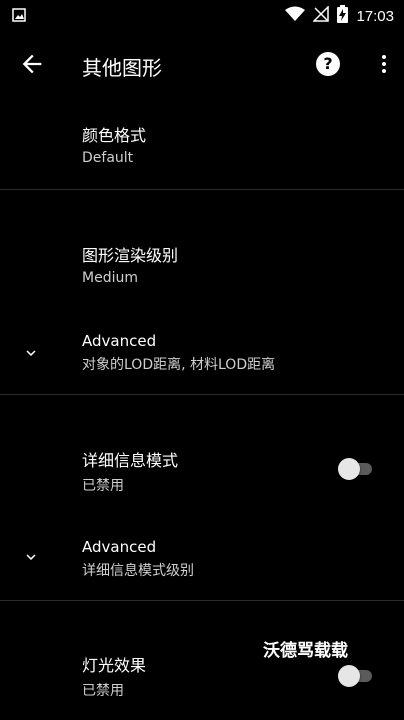 This screenshot has width=404, height=720. Describe the element at coordinates (384, 64) in the screenshot. I see `more-options-icon` at that location.